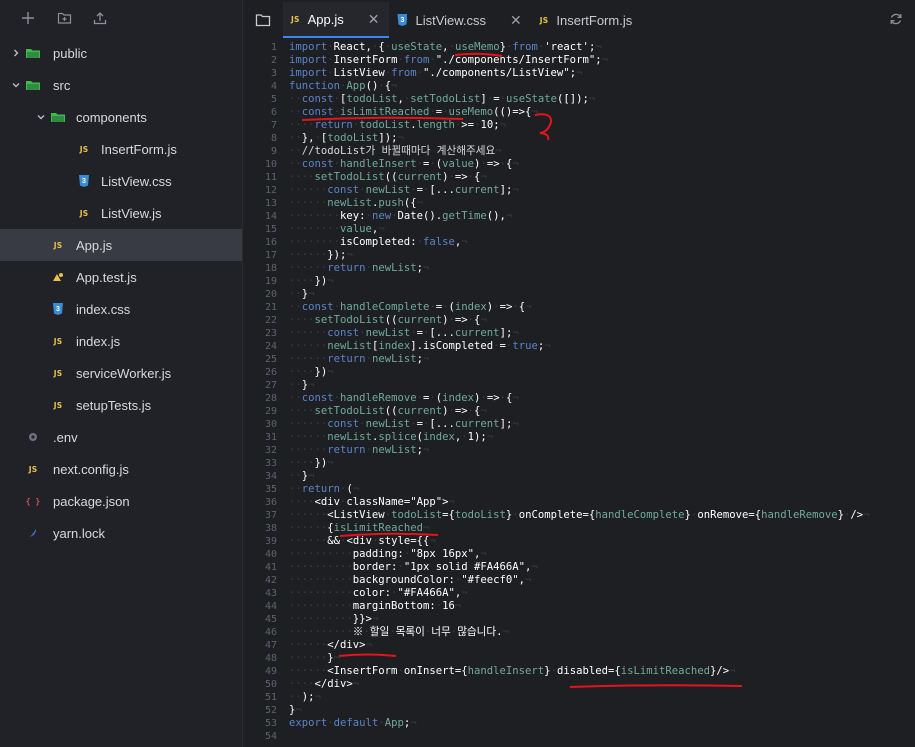  I want to click on explorer-toggle-icon, so click(263, 20).